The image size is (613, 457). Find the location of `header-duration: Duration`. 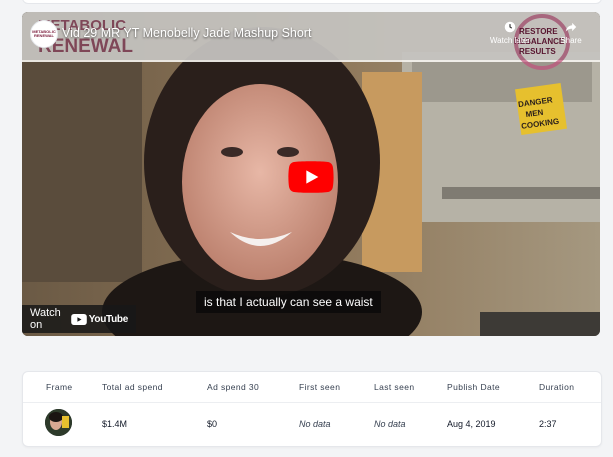

header-duration: Duration is located at coordinates (557, 387).